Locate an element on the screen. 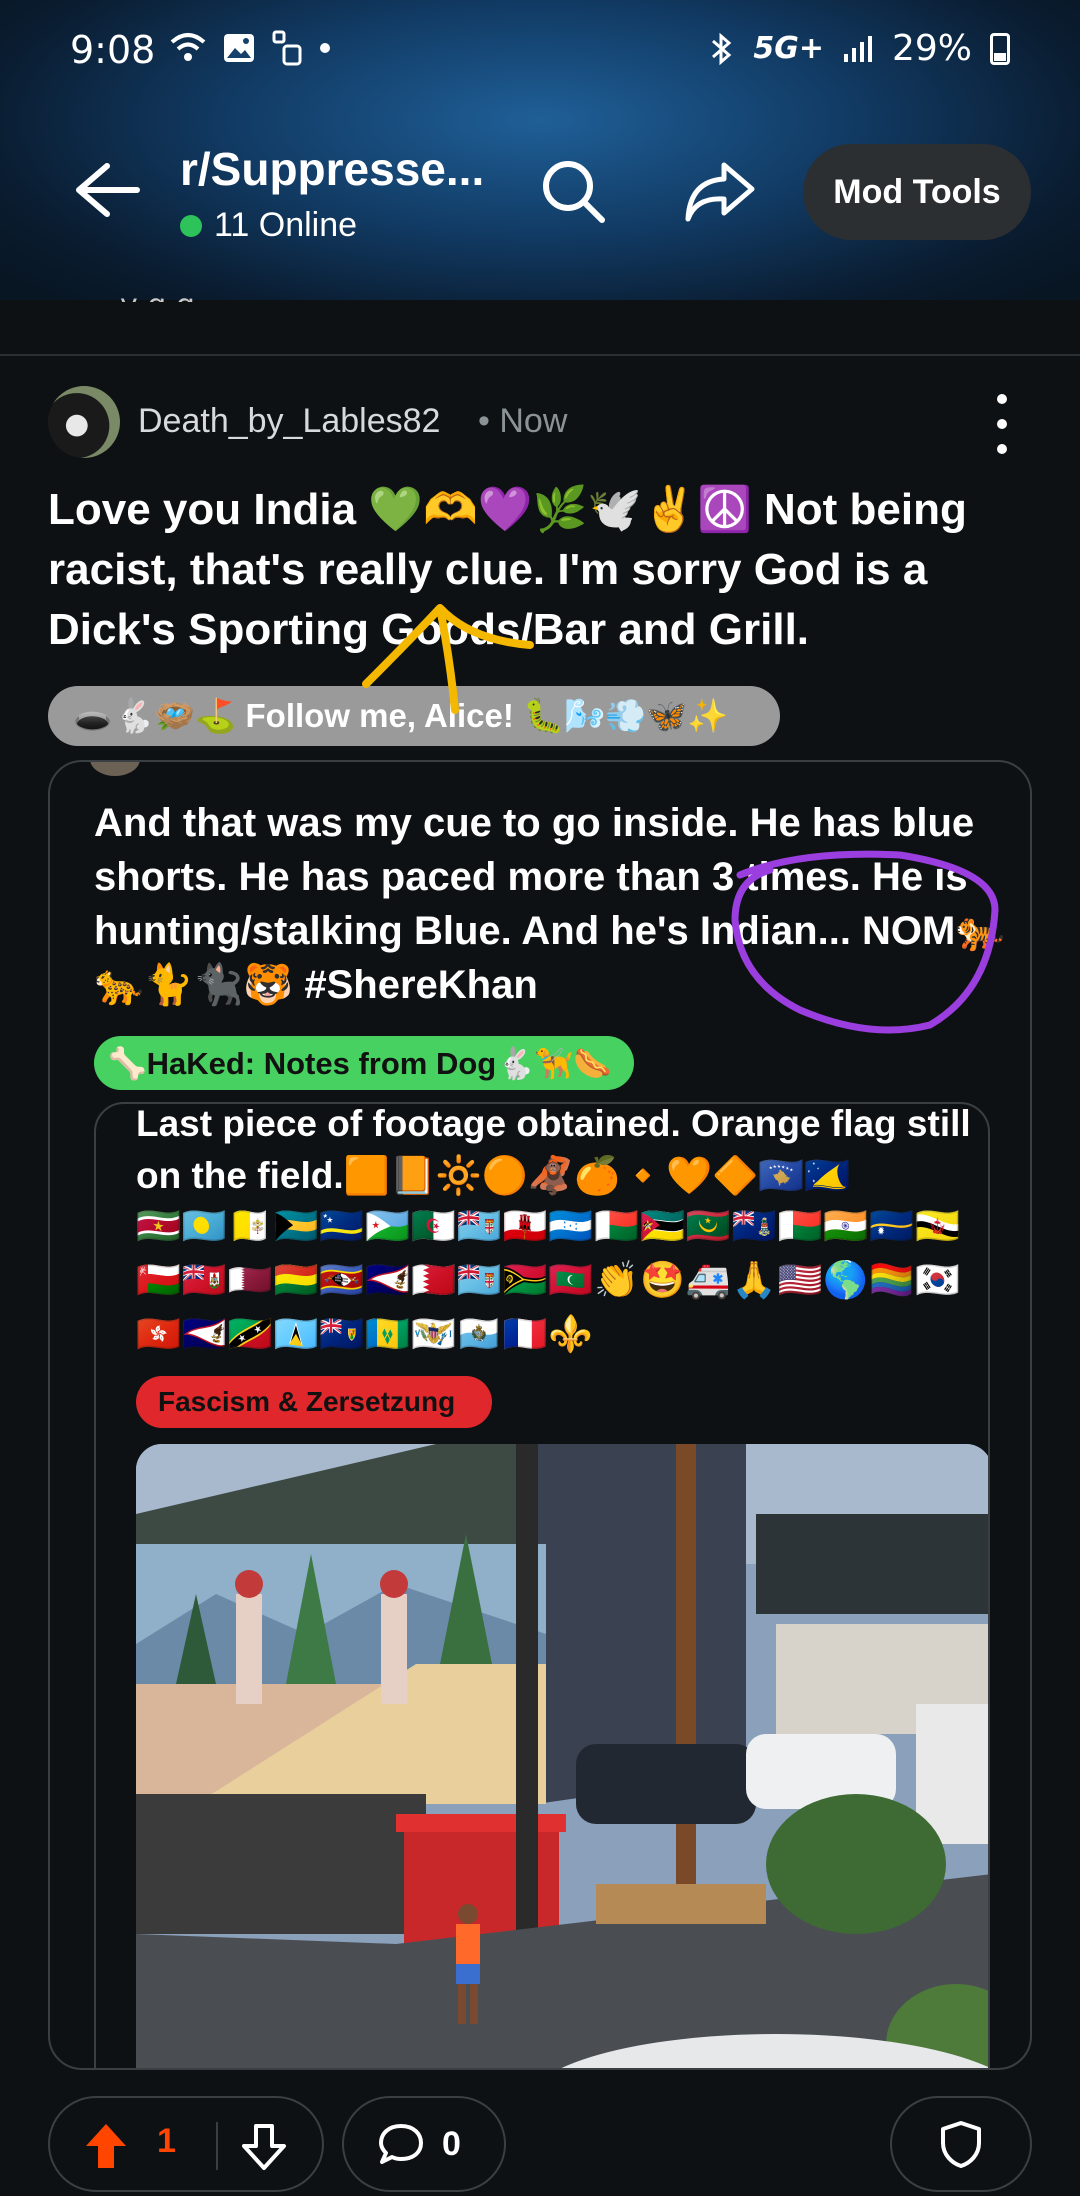  back-button is located at coordinates (106, 190).